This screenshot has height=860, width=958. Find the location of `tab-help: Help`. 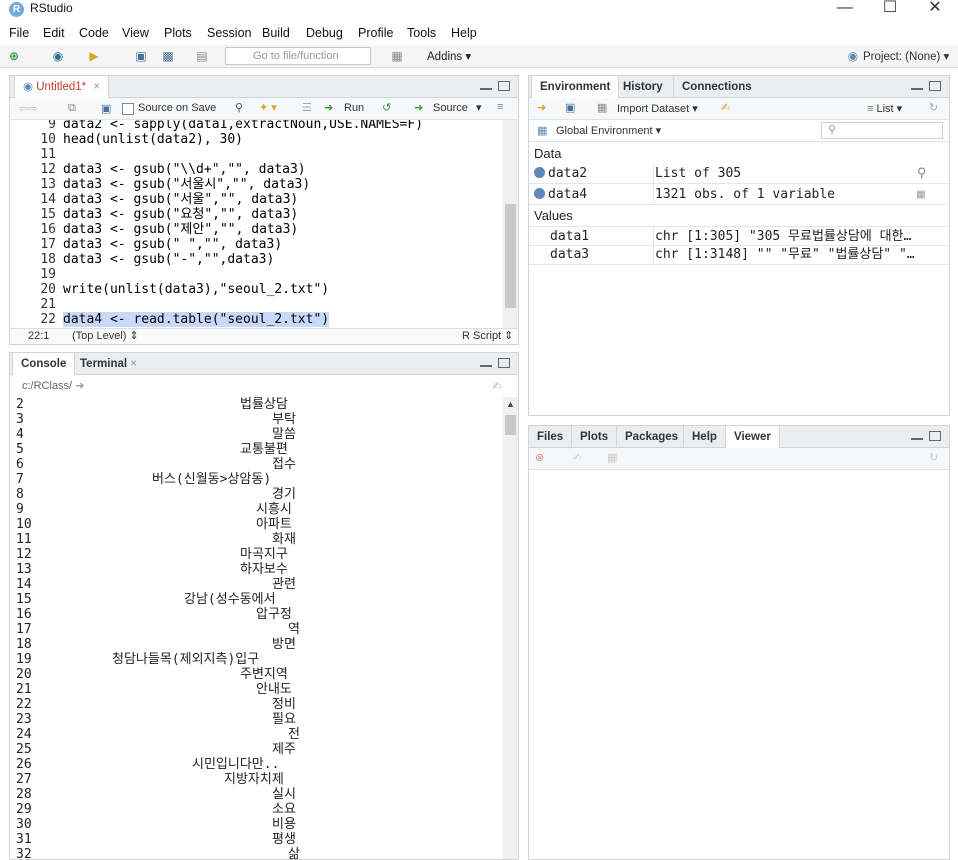

tab-help: Help is located at coordinates (704, 437).